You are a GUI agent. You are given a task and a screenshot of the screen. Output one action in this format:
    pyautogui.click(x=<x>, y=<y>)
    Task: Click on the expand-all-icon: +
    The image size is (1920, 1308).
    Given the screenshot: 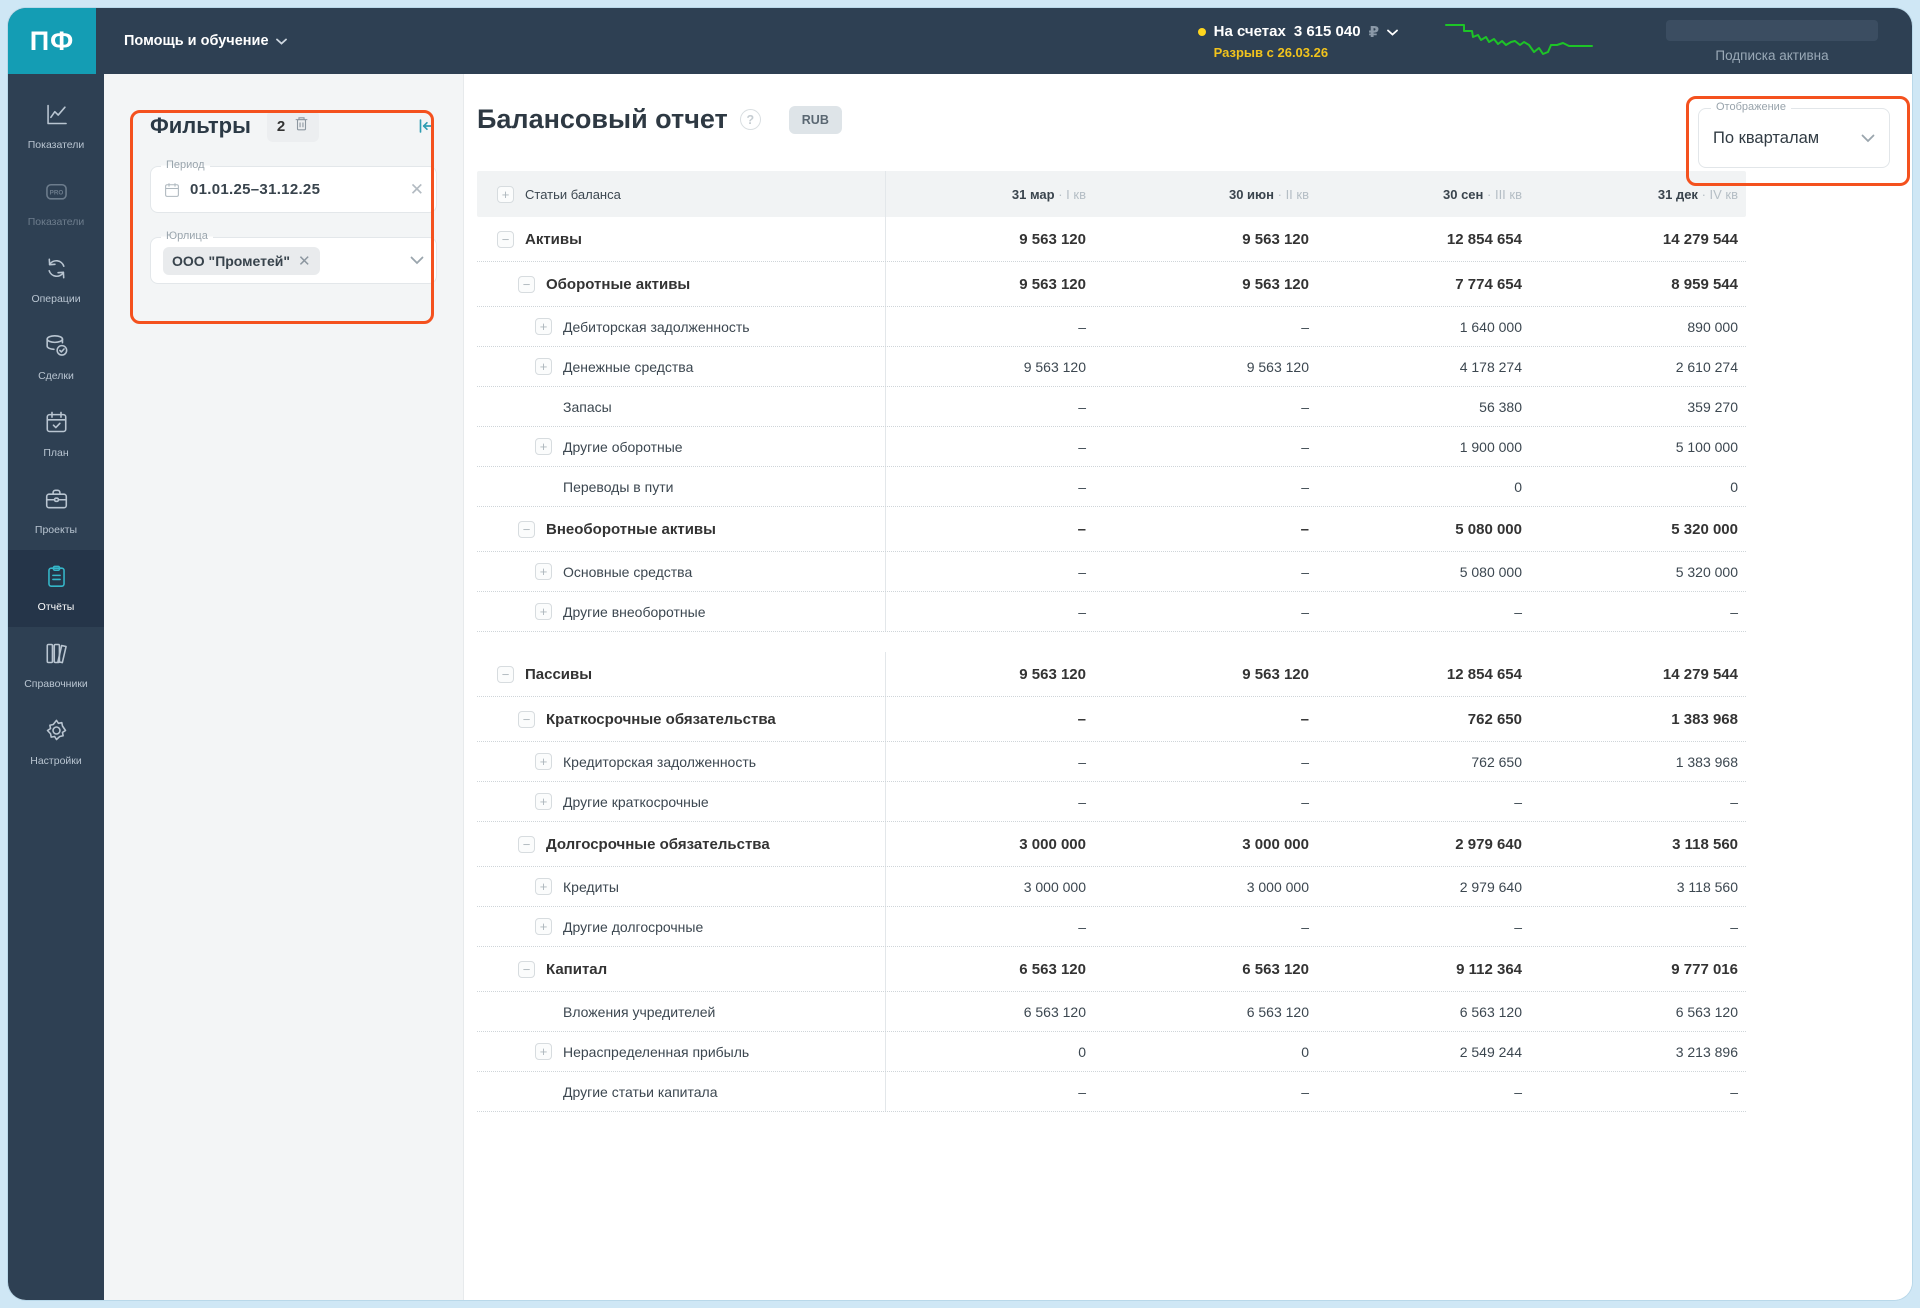 What is the action you would take?
    pyautogui.click(x=505, y=194)
    